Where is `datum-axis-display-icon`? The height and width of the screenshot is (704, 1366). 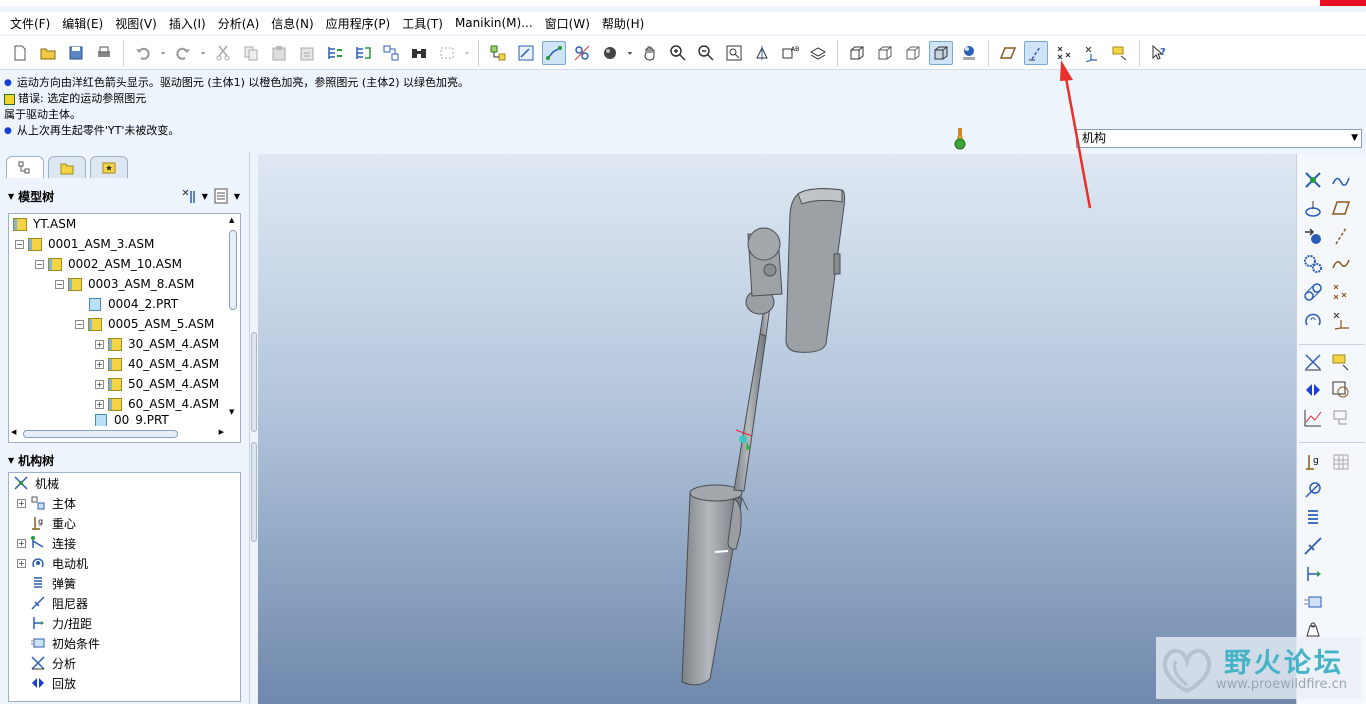 datum-axis-display-icon is located at coordinates (1036, 52).